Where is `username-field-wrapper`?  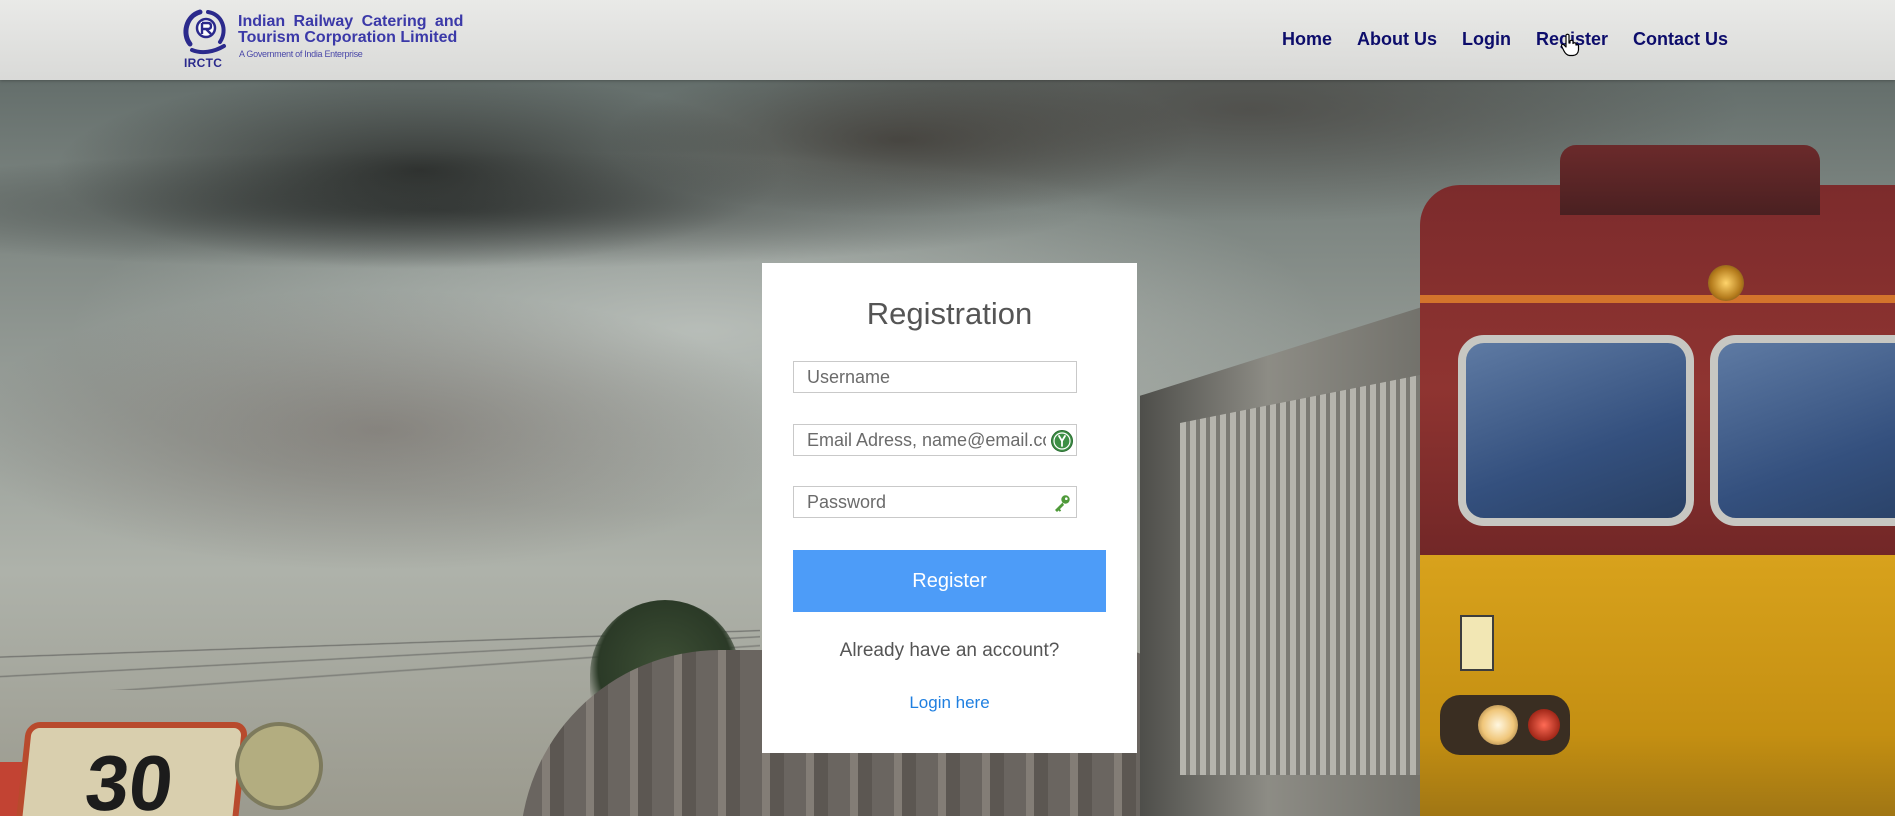 username-field-wrapper is located at coordinates (935, 377).